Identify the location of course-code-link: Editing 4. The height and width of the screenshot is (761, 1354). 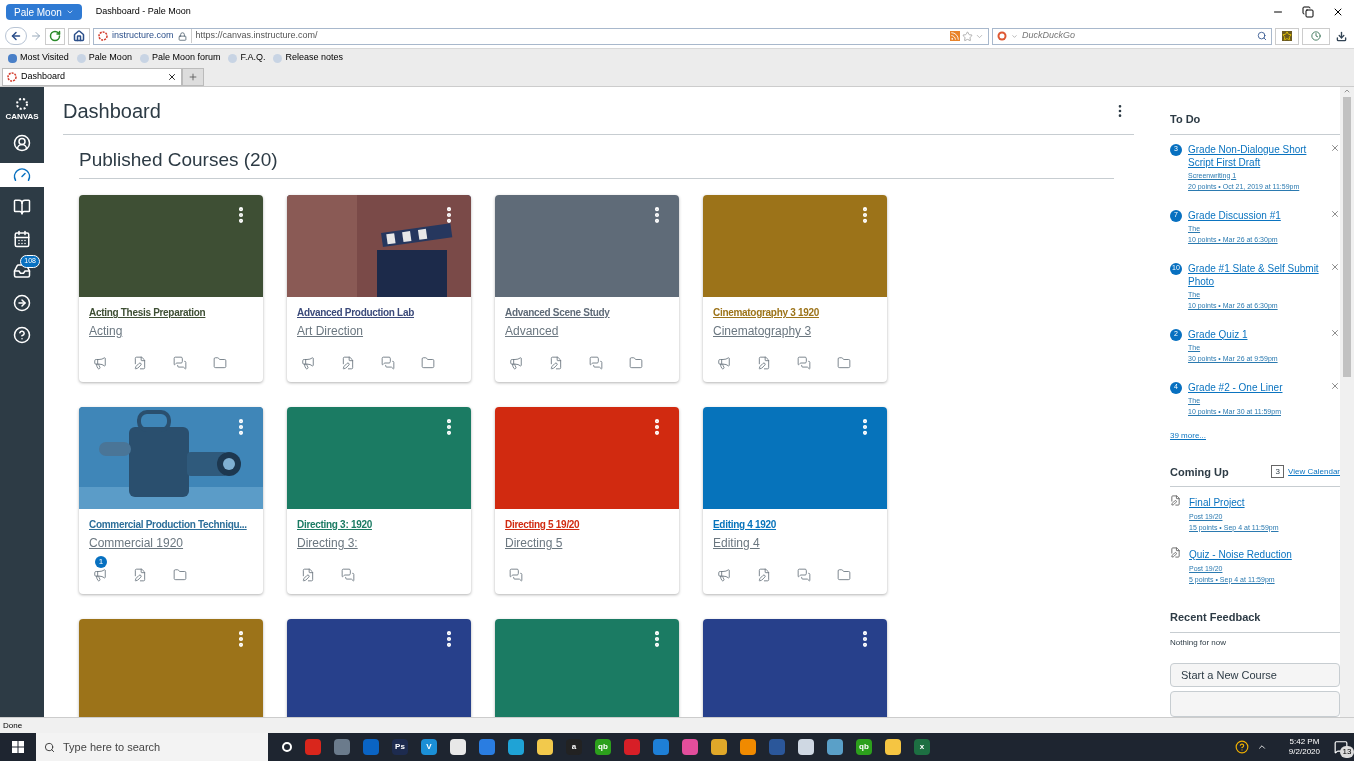
(795, 543).